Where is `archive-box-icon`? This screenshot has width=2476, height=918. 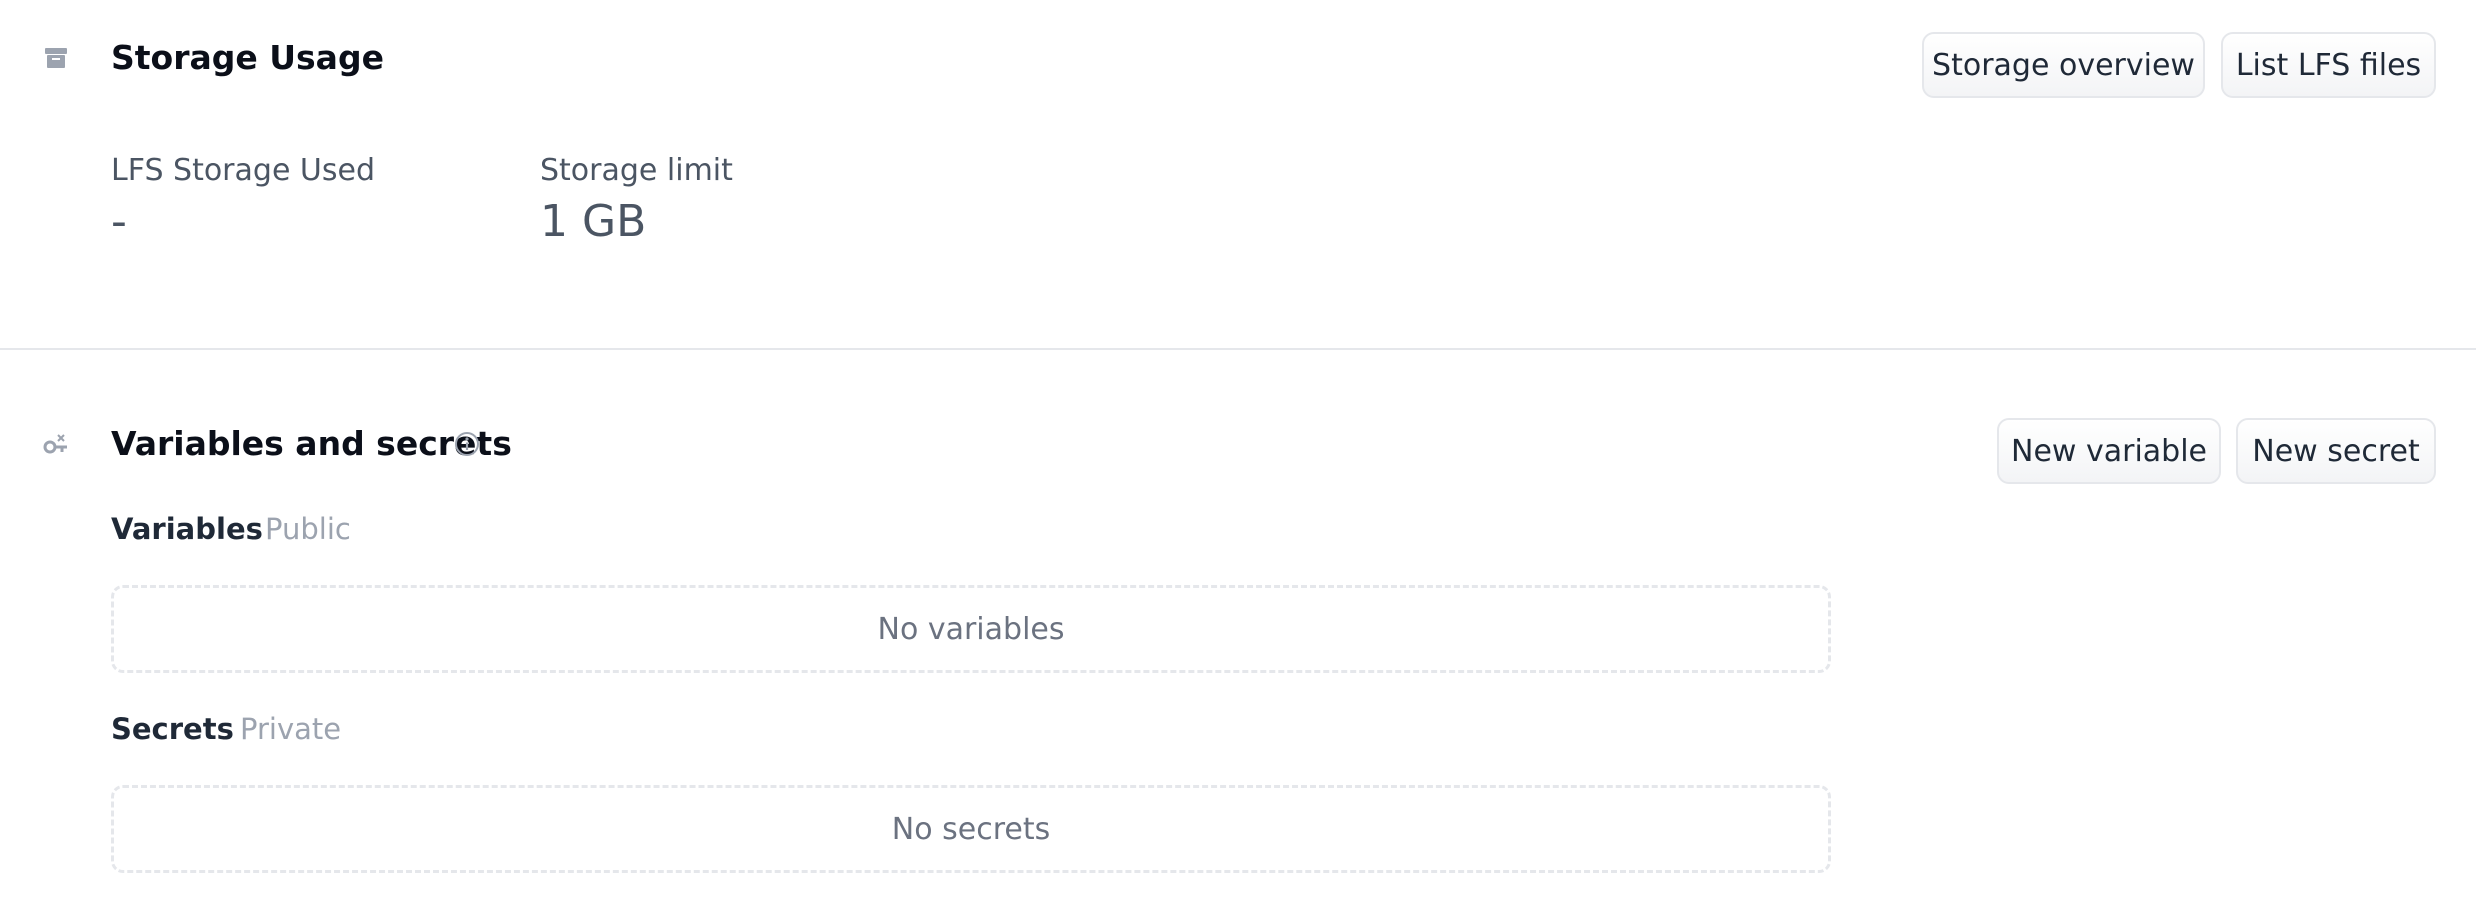
archive-box-icon is located at coordinates (56, 58).